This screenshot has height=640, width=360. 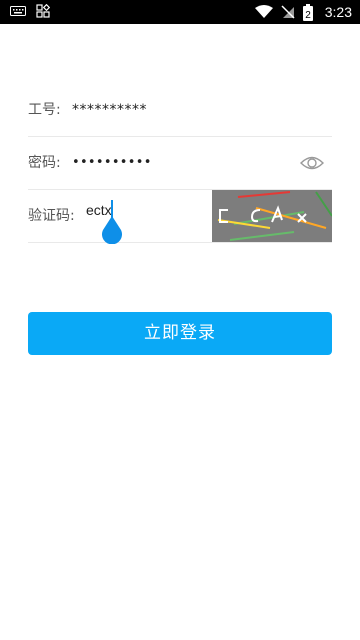 What do you see at coordinates (109, 110) in the screenshot?
I see `employee-id-input: **********` at bounding box center [109, 110].